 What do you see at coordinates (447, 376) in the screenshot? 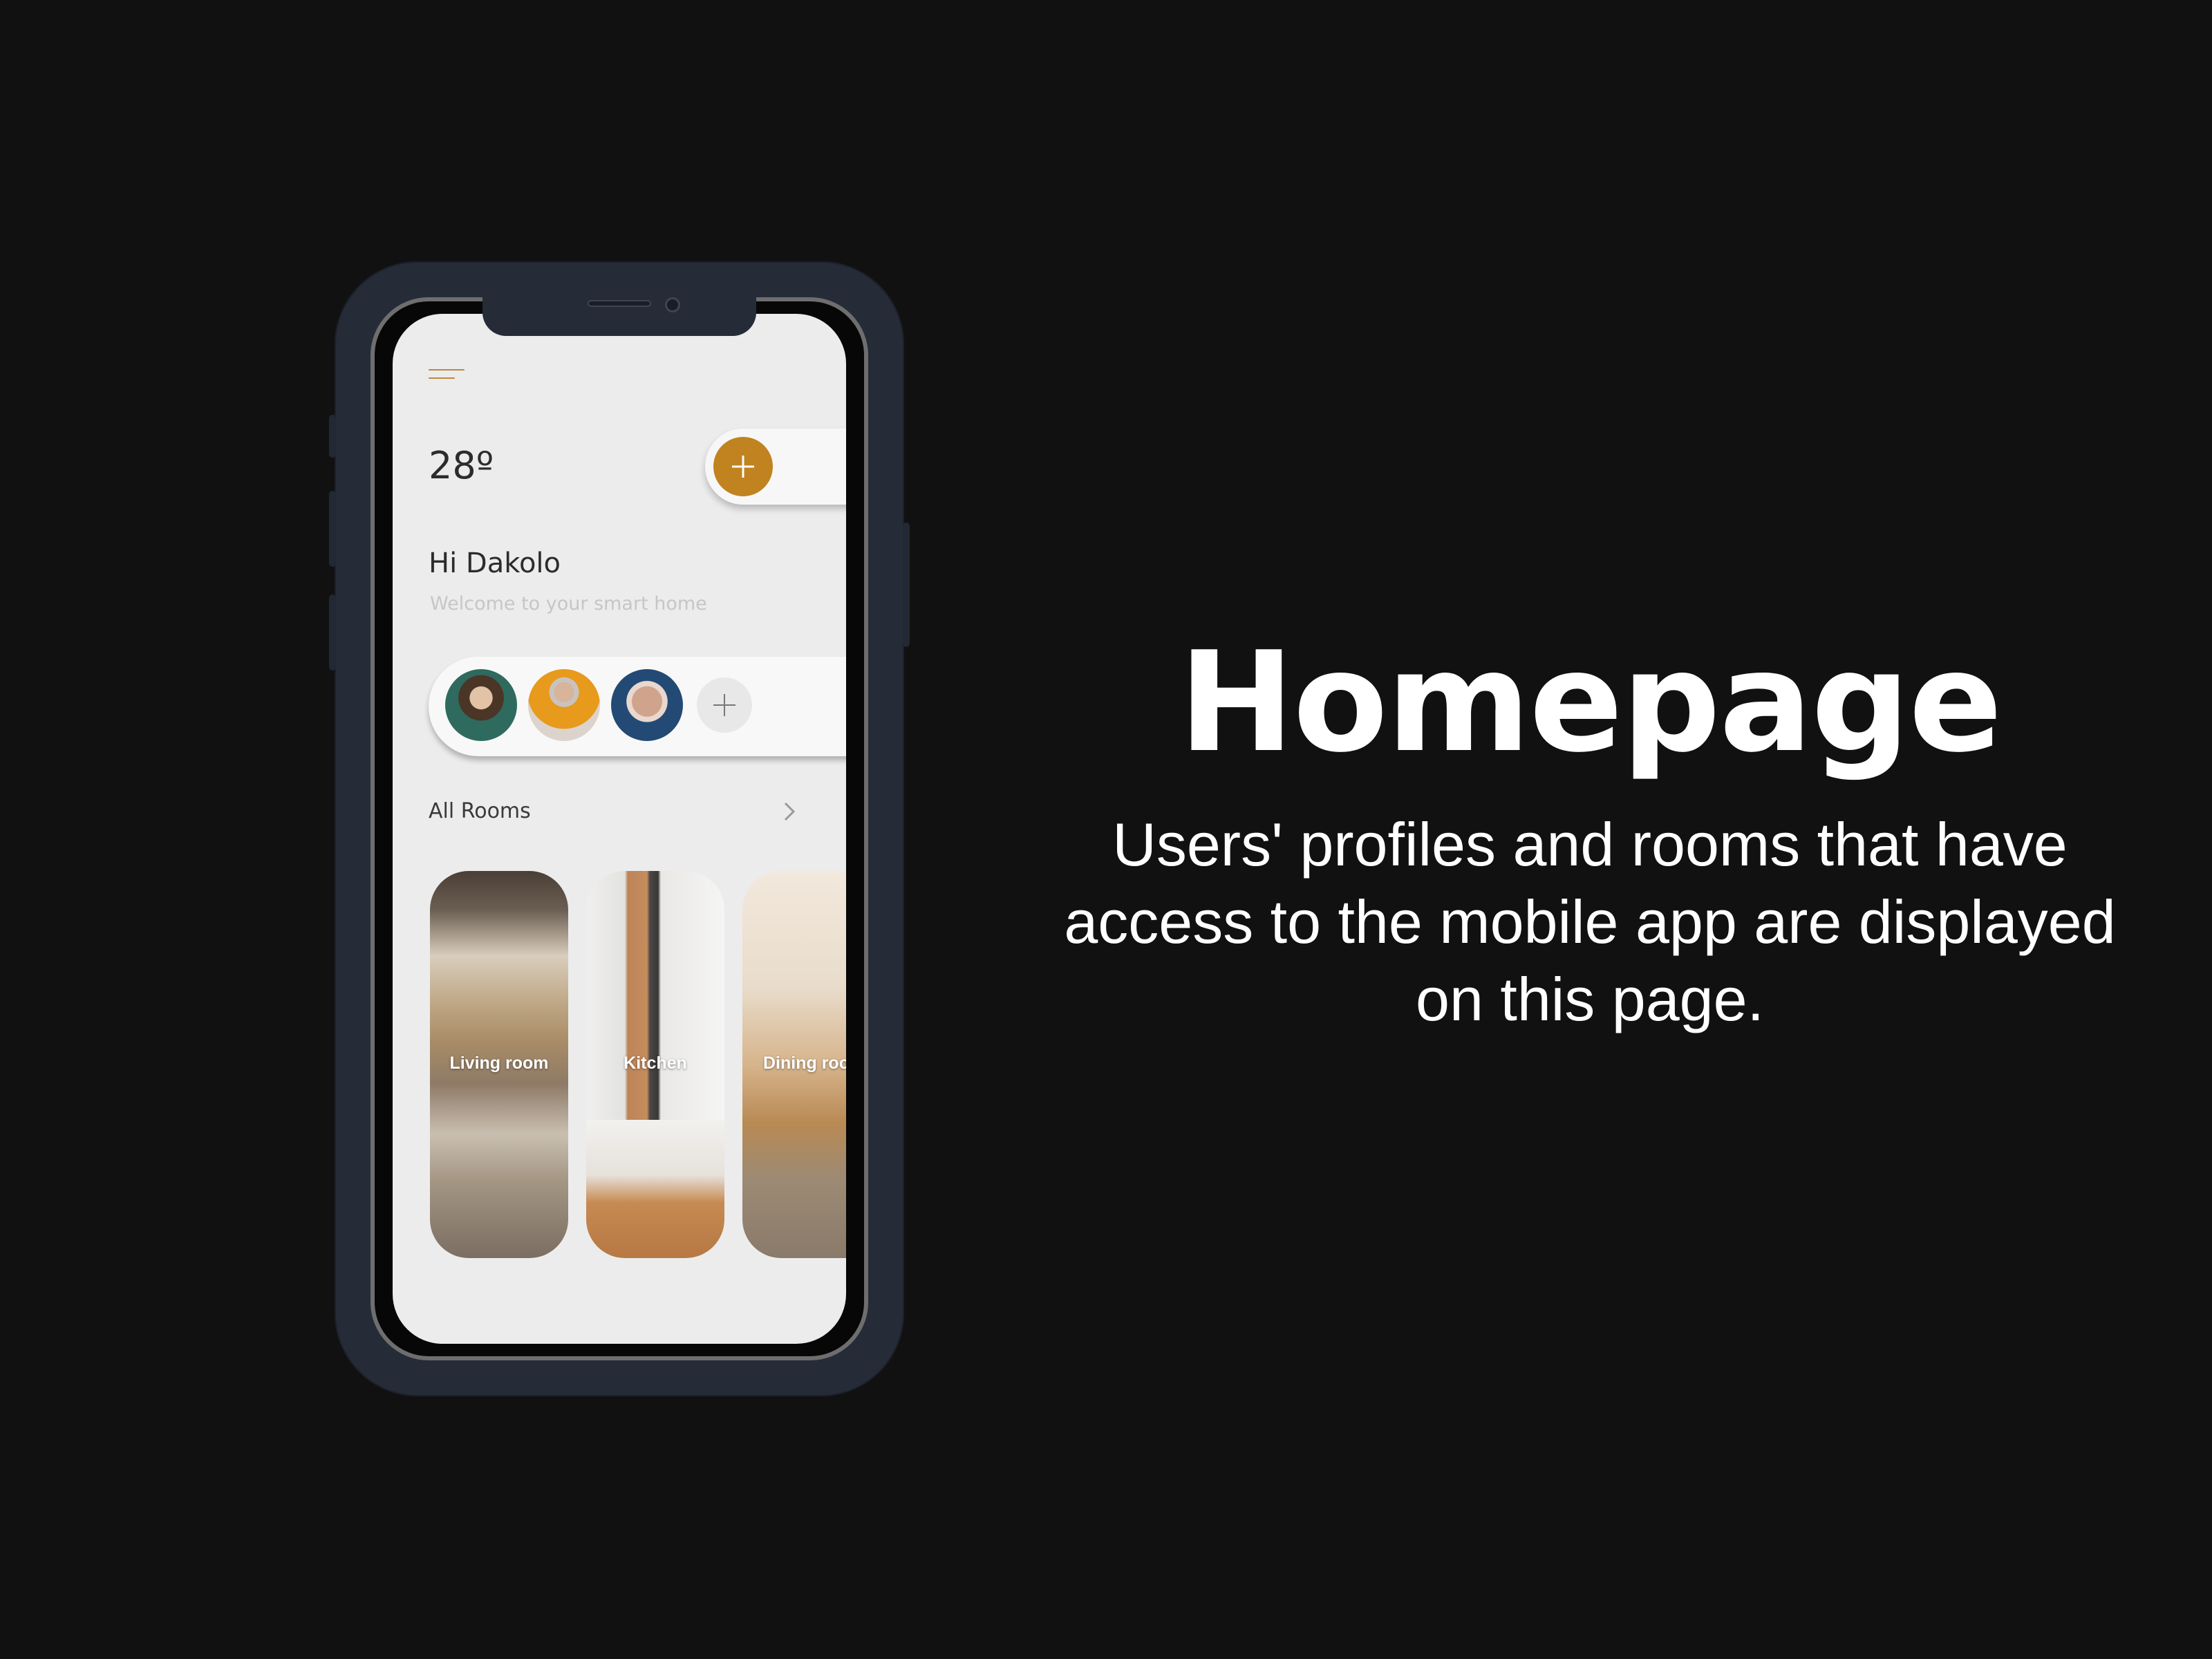
I see `hamburger-menu-icon` at bounding box center [447, 376].